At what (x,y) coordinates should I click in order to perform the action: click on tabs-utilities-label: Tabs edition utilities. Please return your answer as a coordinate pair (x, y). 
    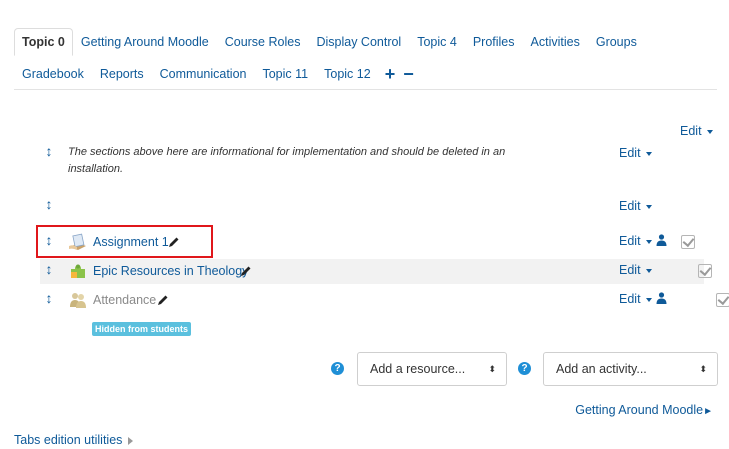
    Looking at the image, I should click on (68, 440).